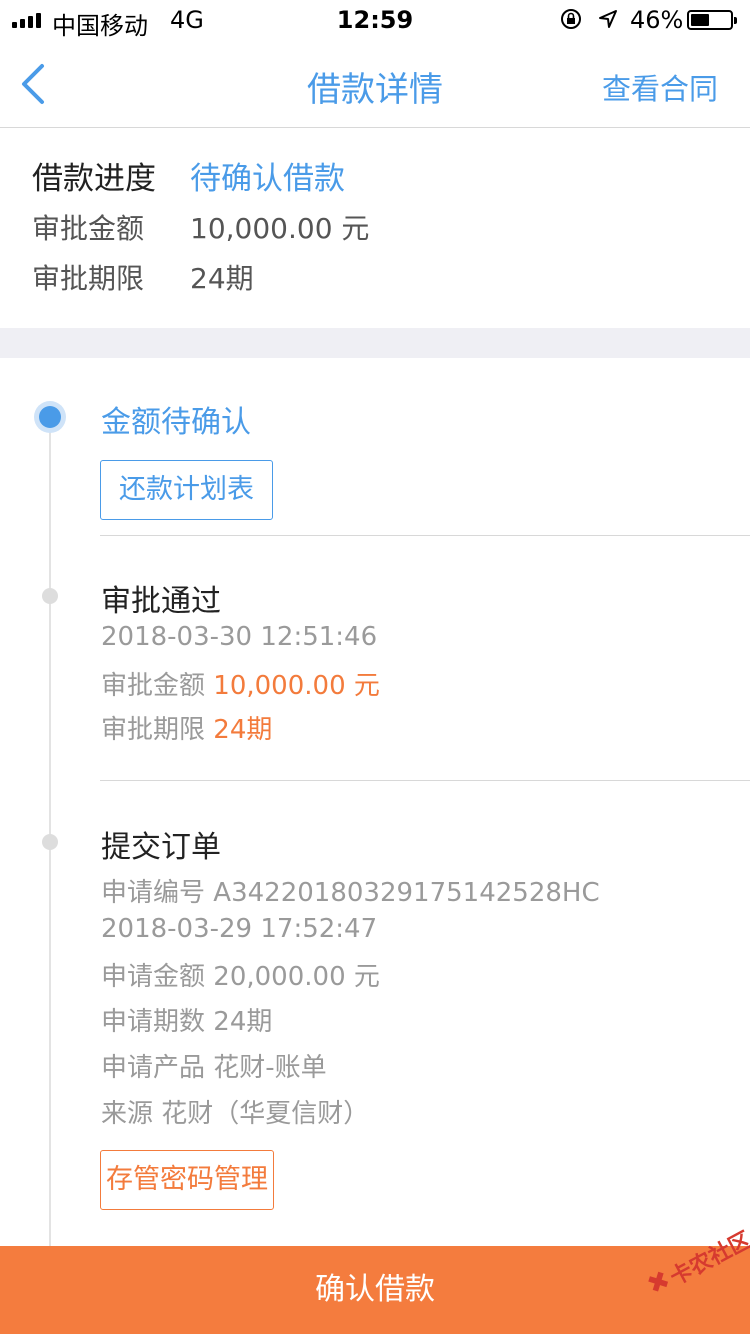  I want to click on approved-term-detail: 审批期限 24期, so click(186, 727).